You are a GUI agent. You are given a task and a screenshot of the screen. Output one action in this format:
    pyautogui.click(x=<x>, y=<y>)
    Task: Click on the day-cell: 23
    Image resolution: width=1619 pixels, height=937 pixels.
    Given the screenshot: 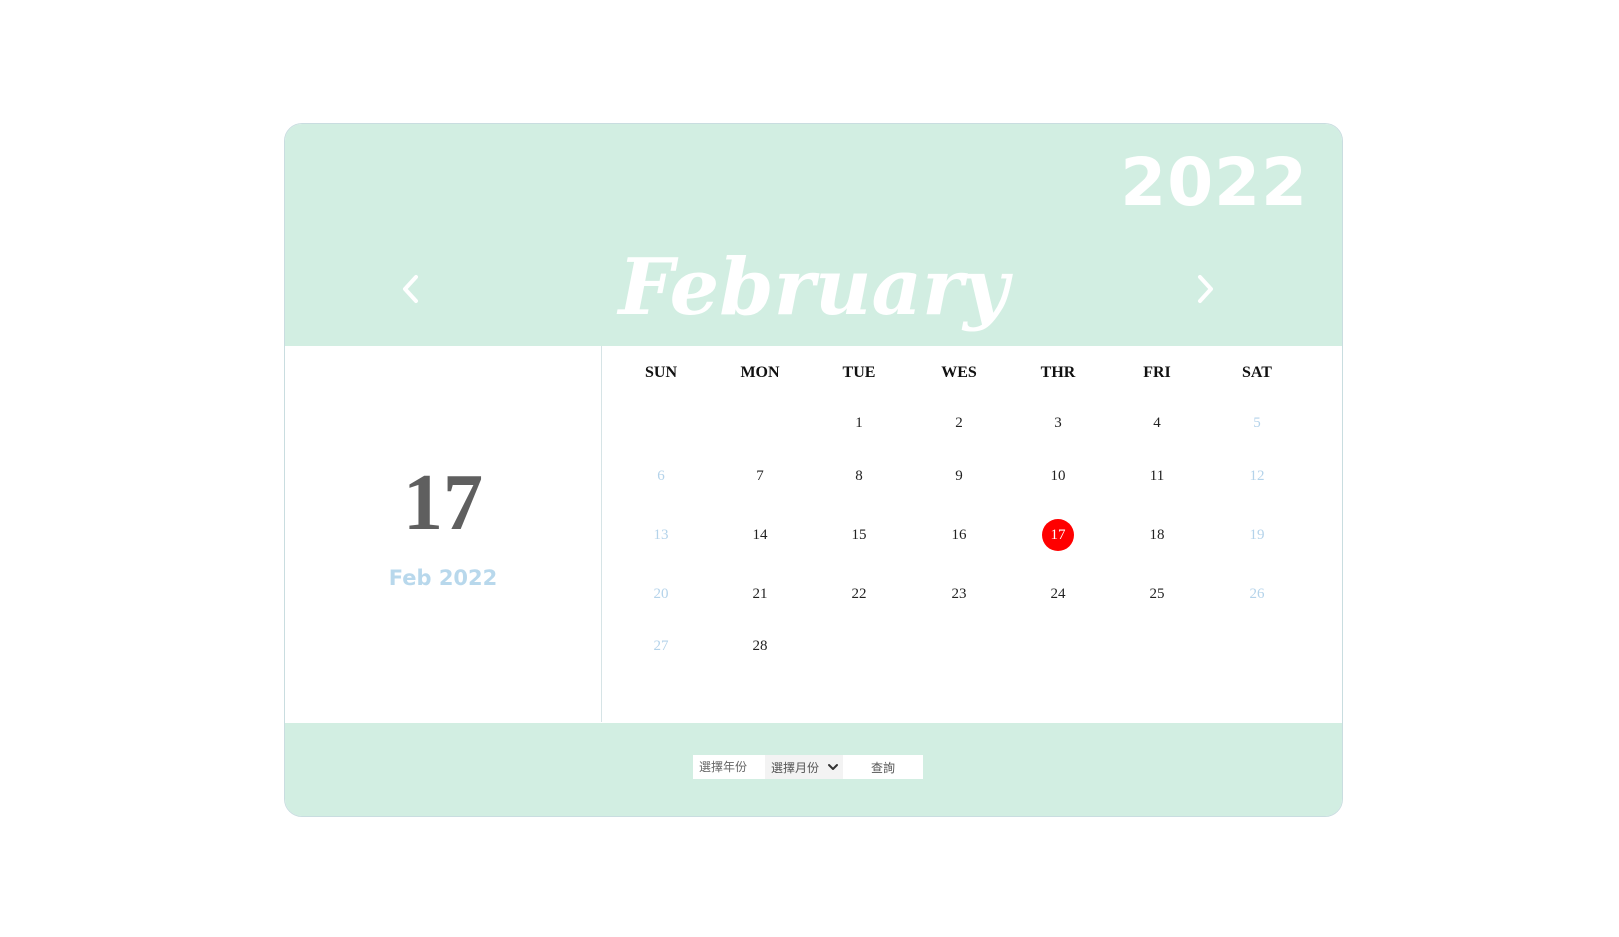 What is the action you would take?
    pyautogui.click(x=959, y=594)
    